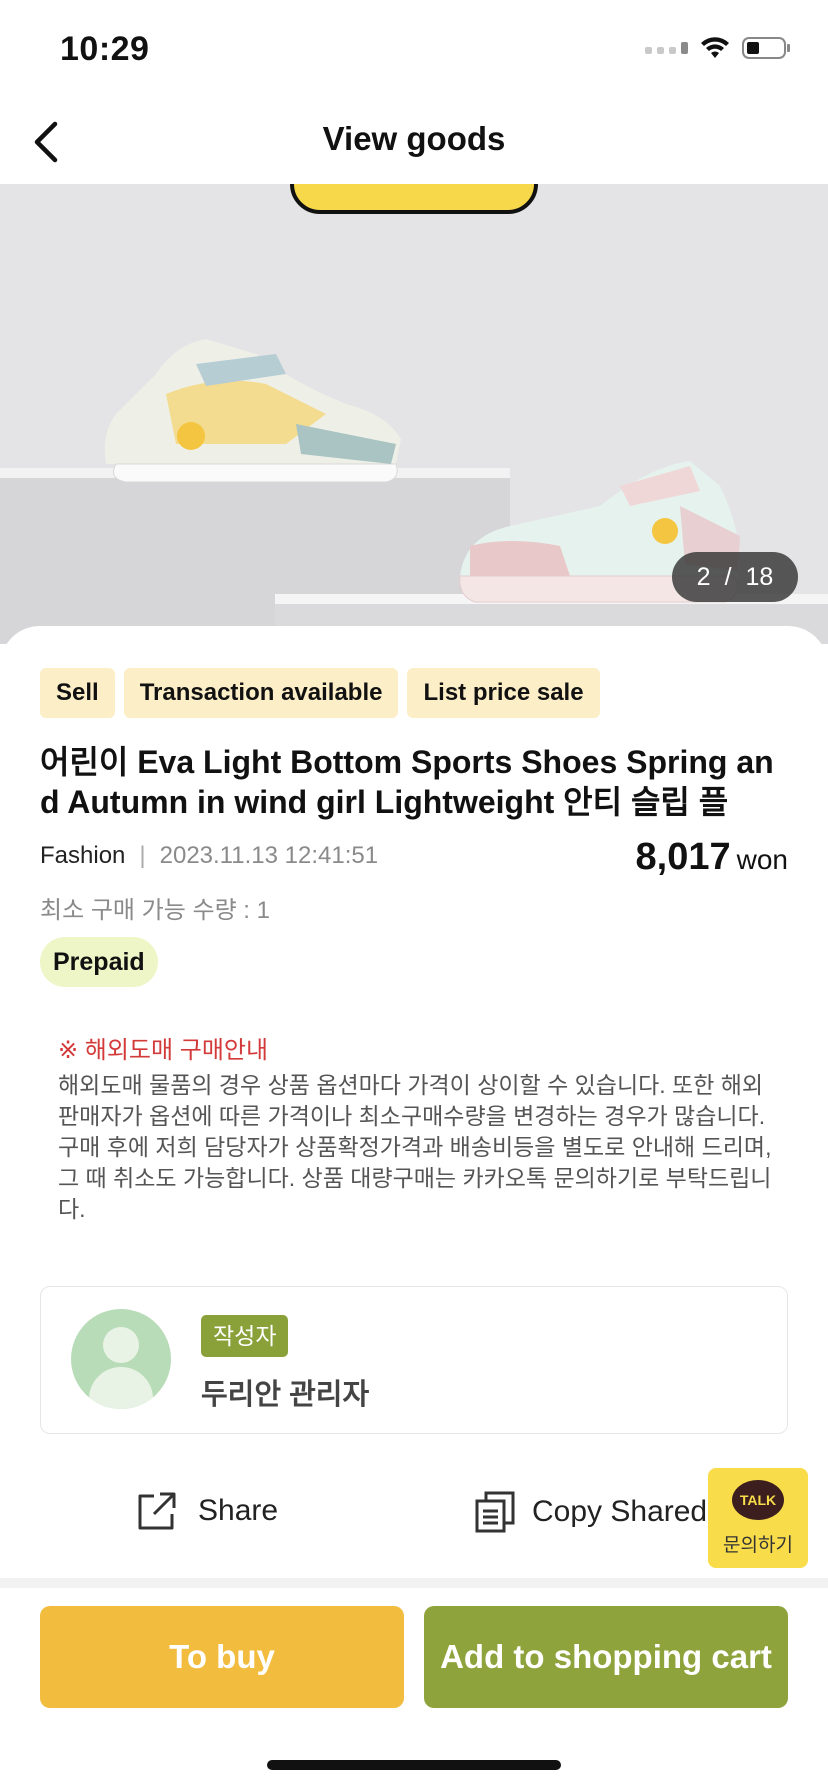 The width and height of the screenshot is (828, 1792). Describe the element at coordinates (269, 855) in the screenshot. I see `product-date: 2023.11.13 12:41:51` at that location.